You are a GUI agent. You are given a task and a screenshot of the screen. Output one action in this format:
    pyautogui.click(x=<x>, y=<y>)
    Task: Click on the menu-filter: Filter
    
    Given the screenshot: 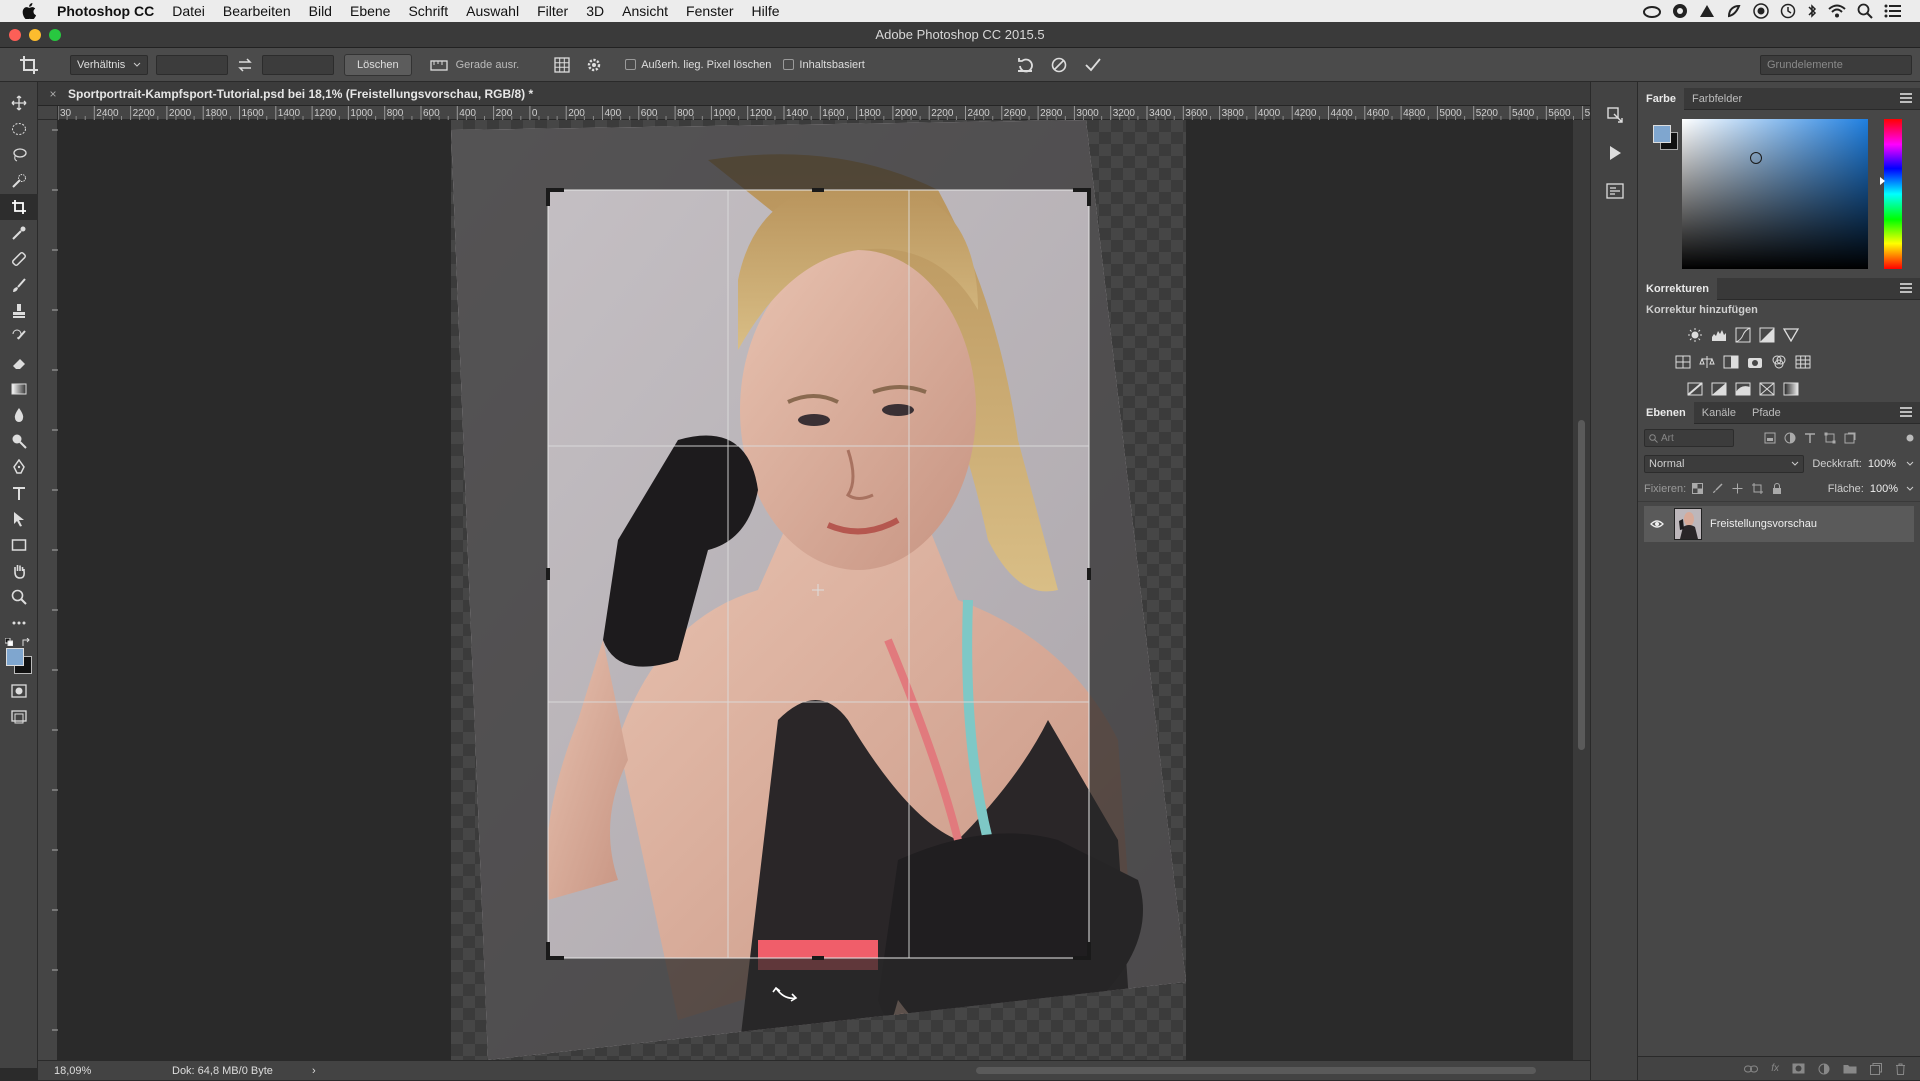 What is the action you would take?
    pyautogui.click(x=552, y=11)
    